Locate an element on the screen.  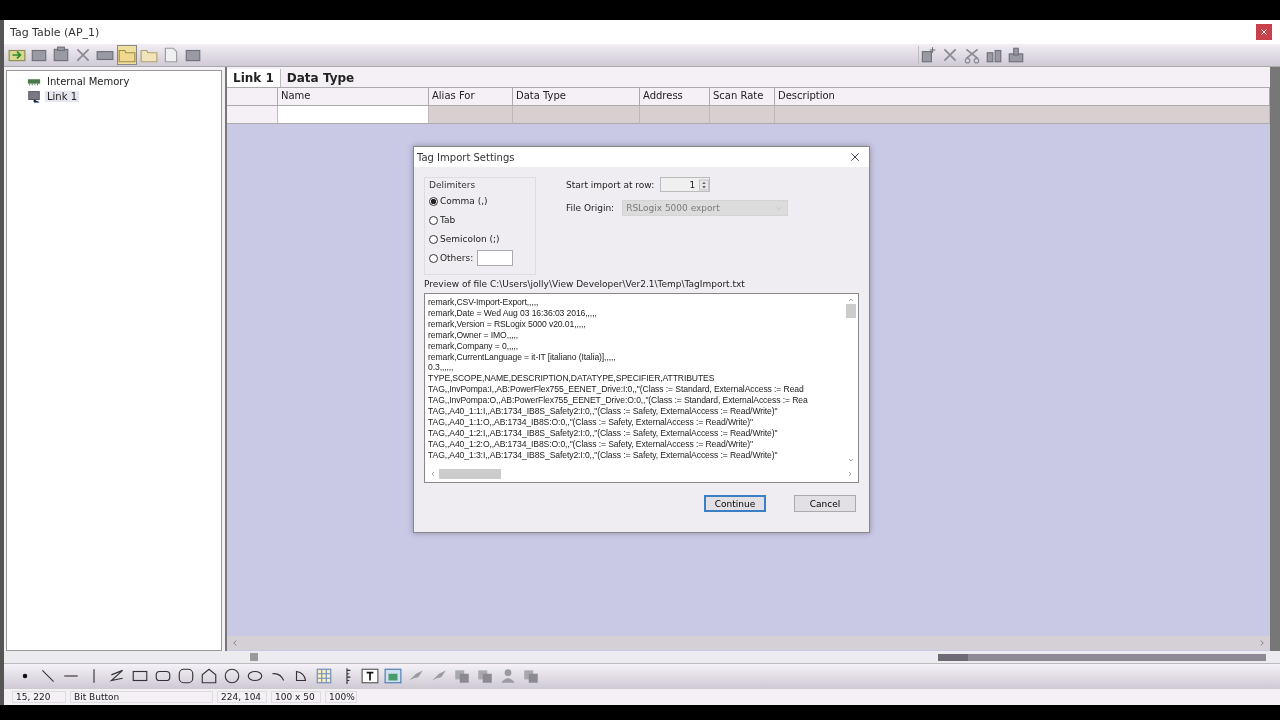
close-button is located at coordinates (1264, 32).